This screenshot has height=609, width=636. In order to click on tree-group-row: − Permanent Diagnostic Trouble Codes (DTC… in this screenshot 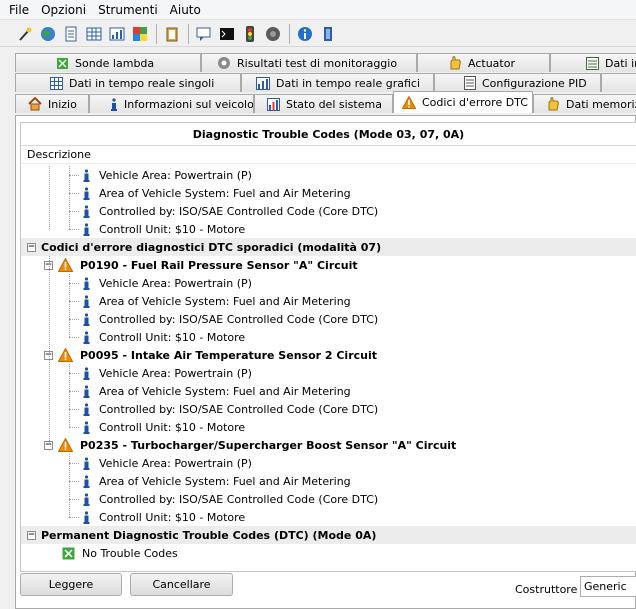, I will do `click(328, 535)`.